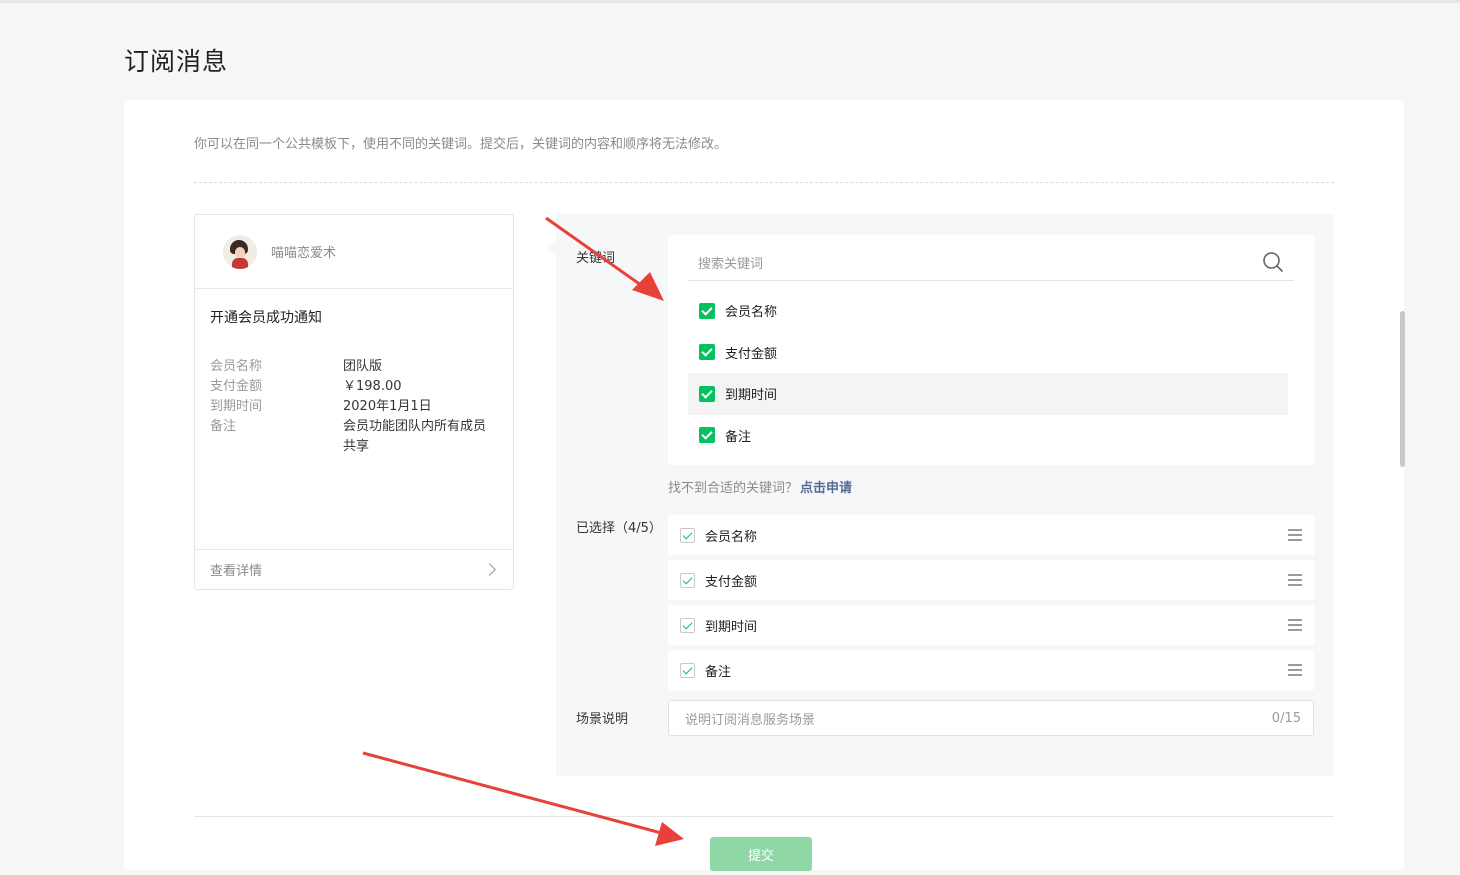 The image size is (1460, 875). What do you see at coordinates (991, 670) in the screenshot?
I see `selected-keyword: 备注` at bounding box center [991, 670].